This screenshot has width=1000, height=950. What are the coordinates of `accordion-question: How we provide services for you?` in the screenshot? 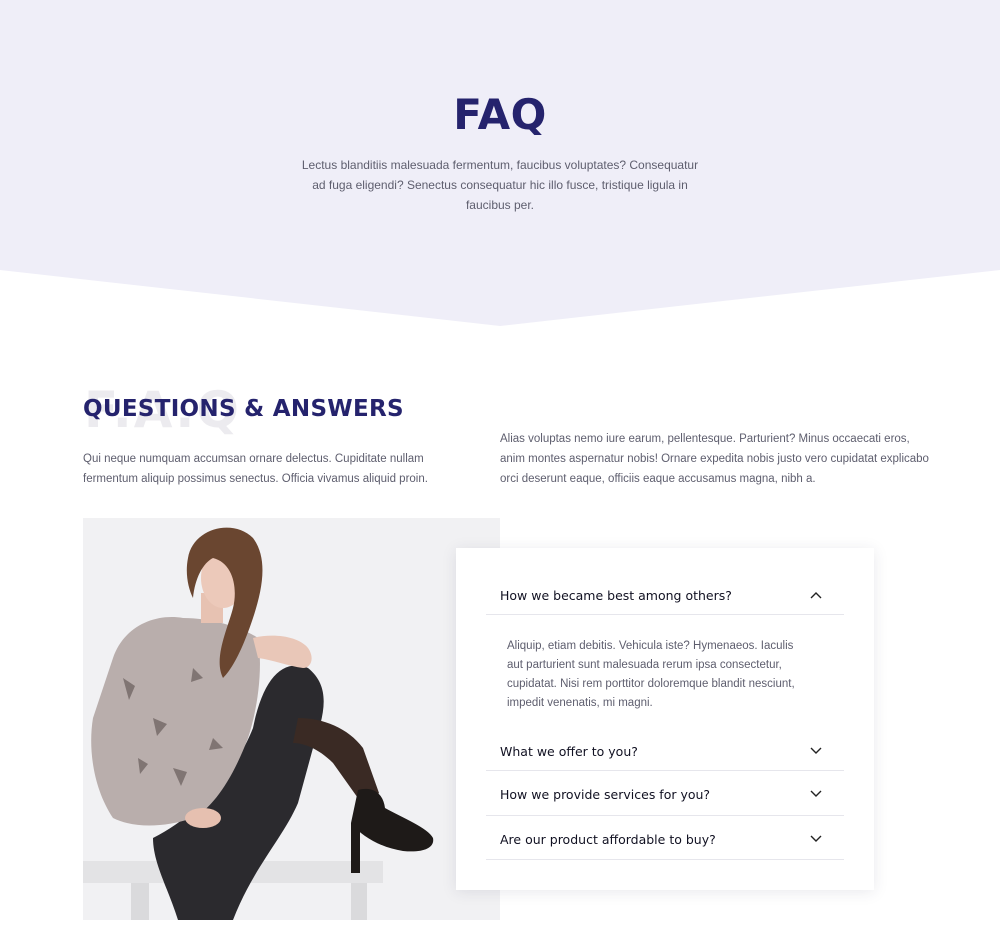 It's located at (605, 794).